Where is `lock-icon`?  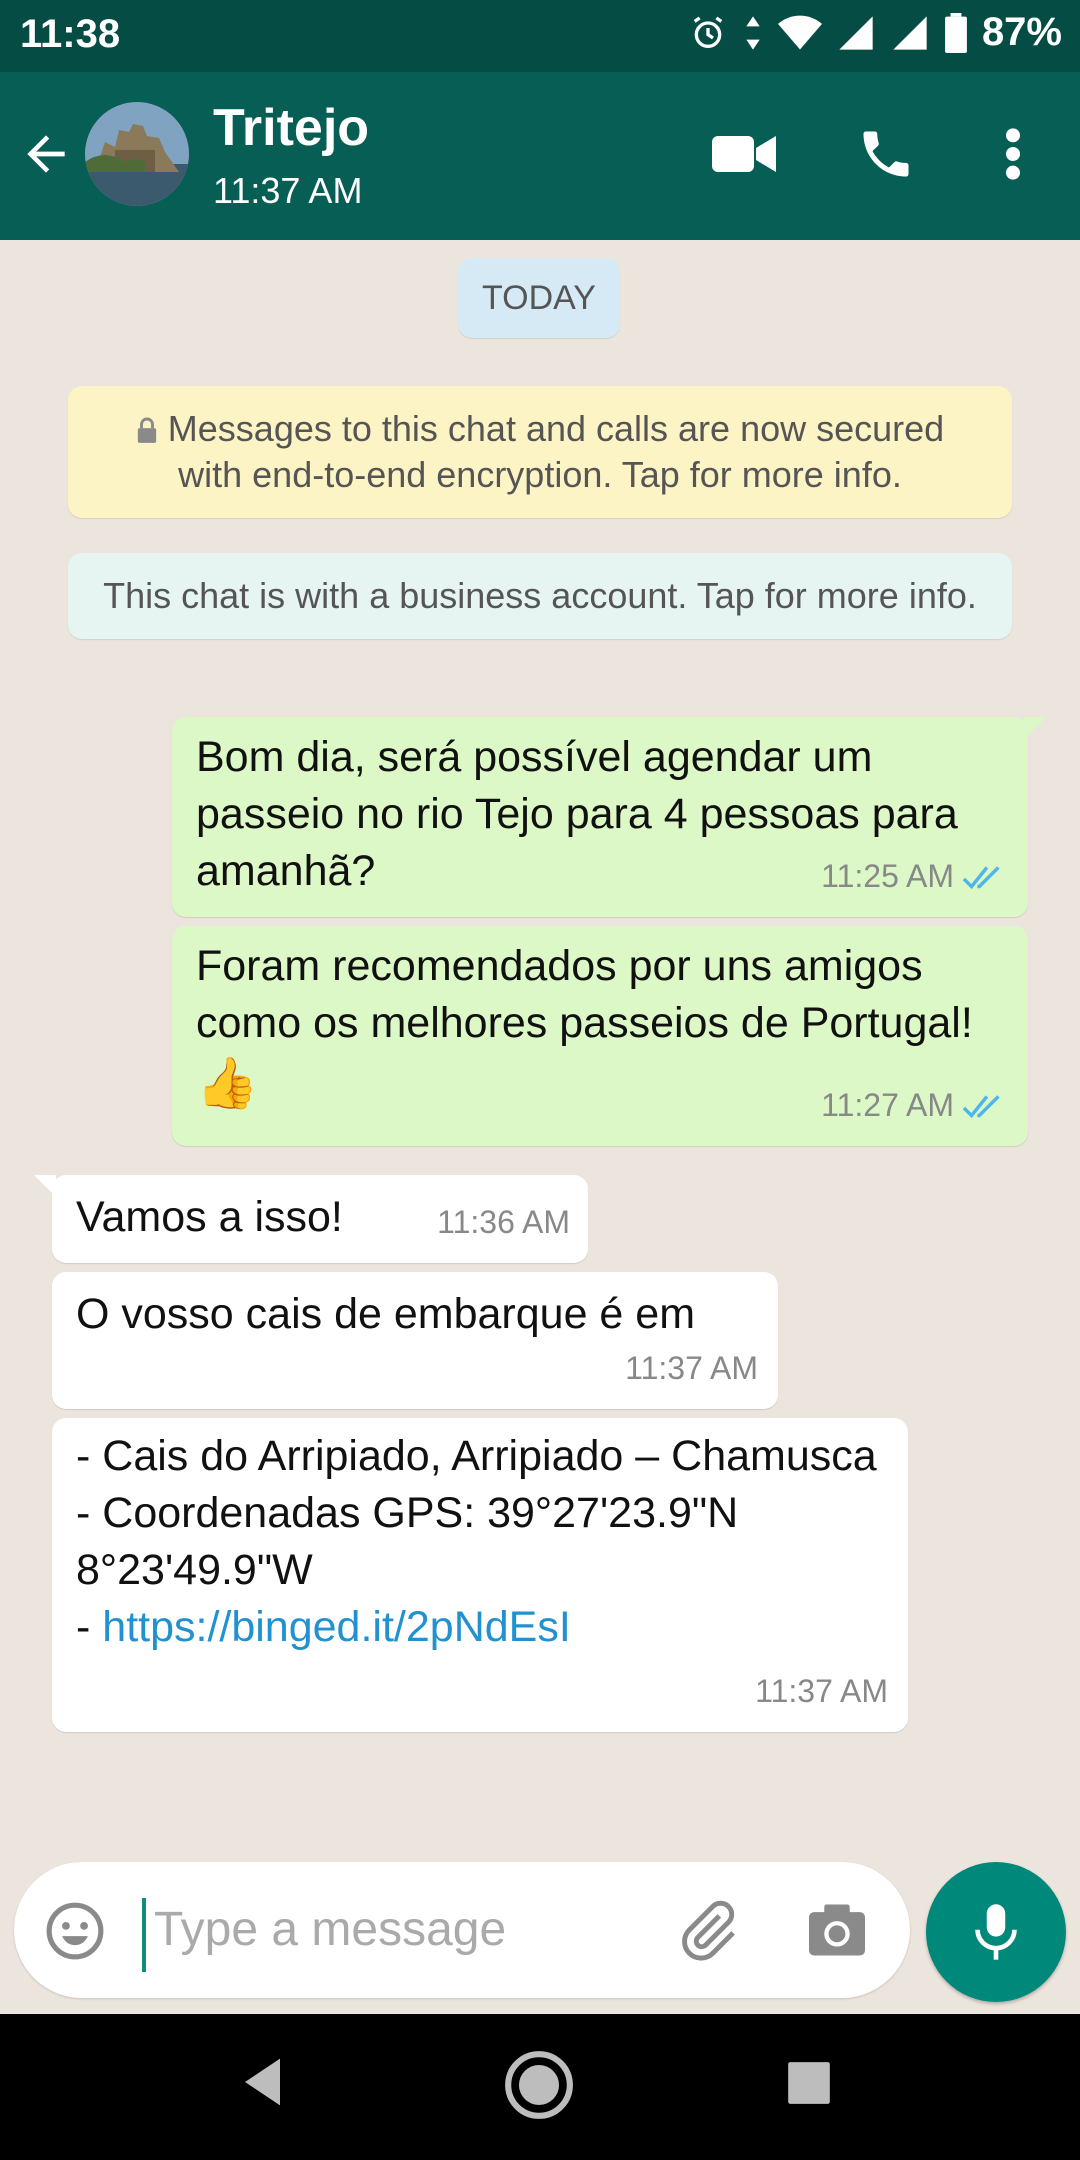
lock-icon is located at coordinates (146, 430).